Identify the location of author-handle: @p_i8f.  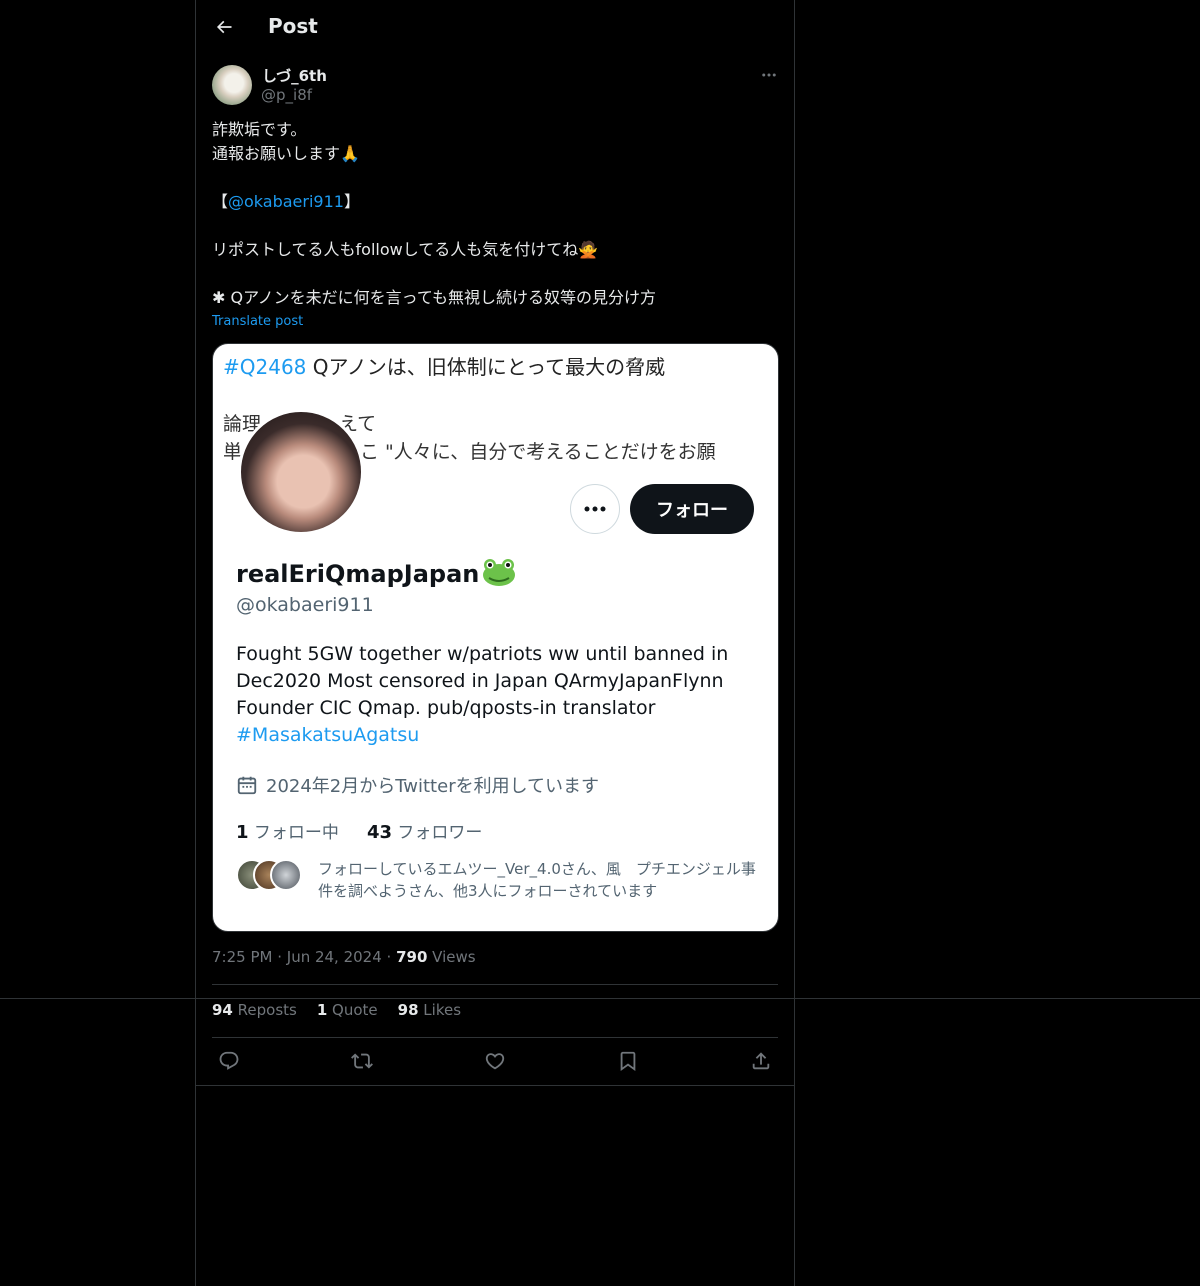
(286, 95).